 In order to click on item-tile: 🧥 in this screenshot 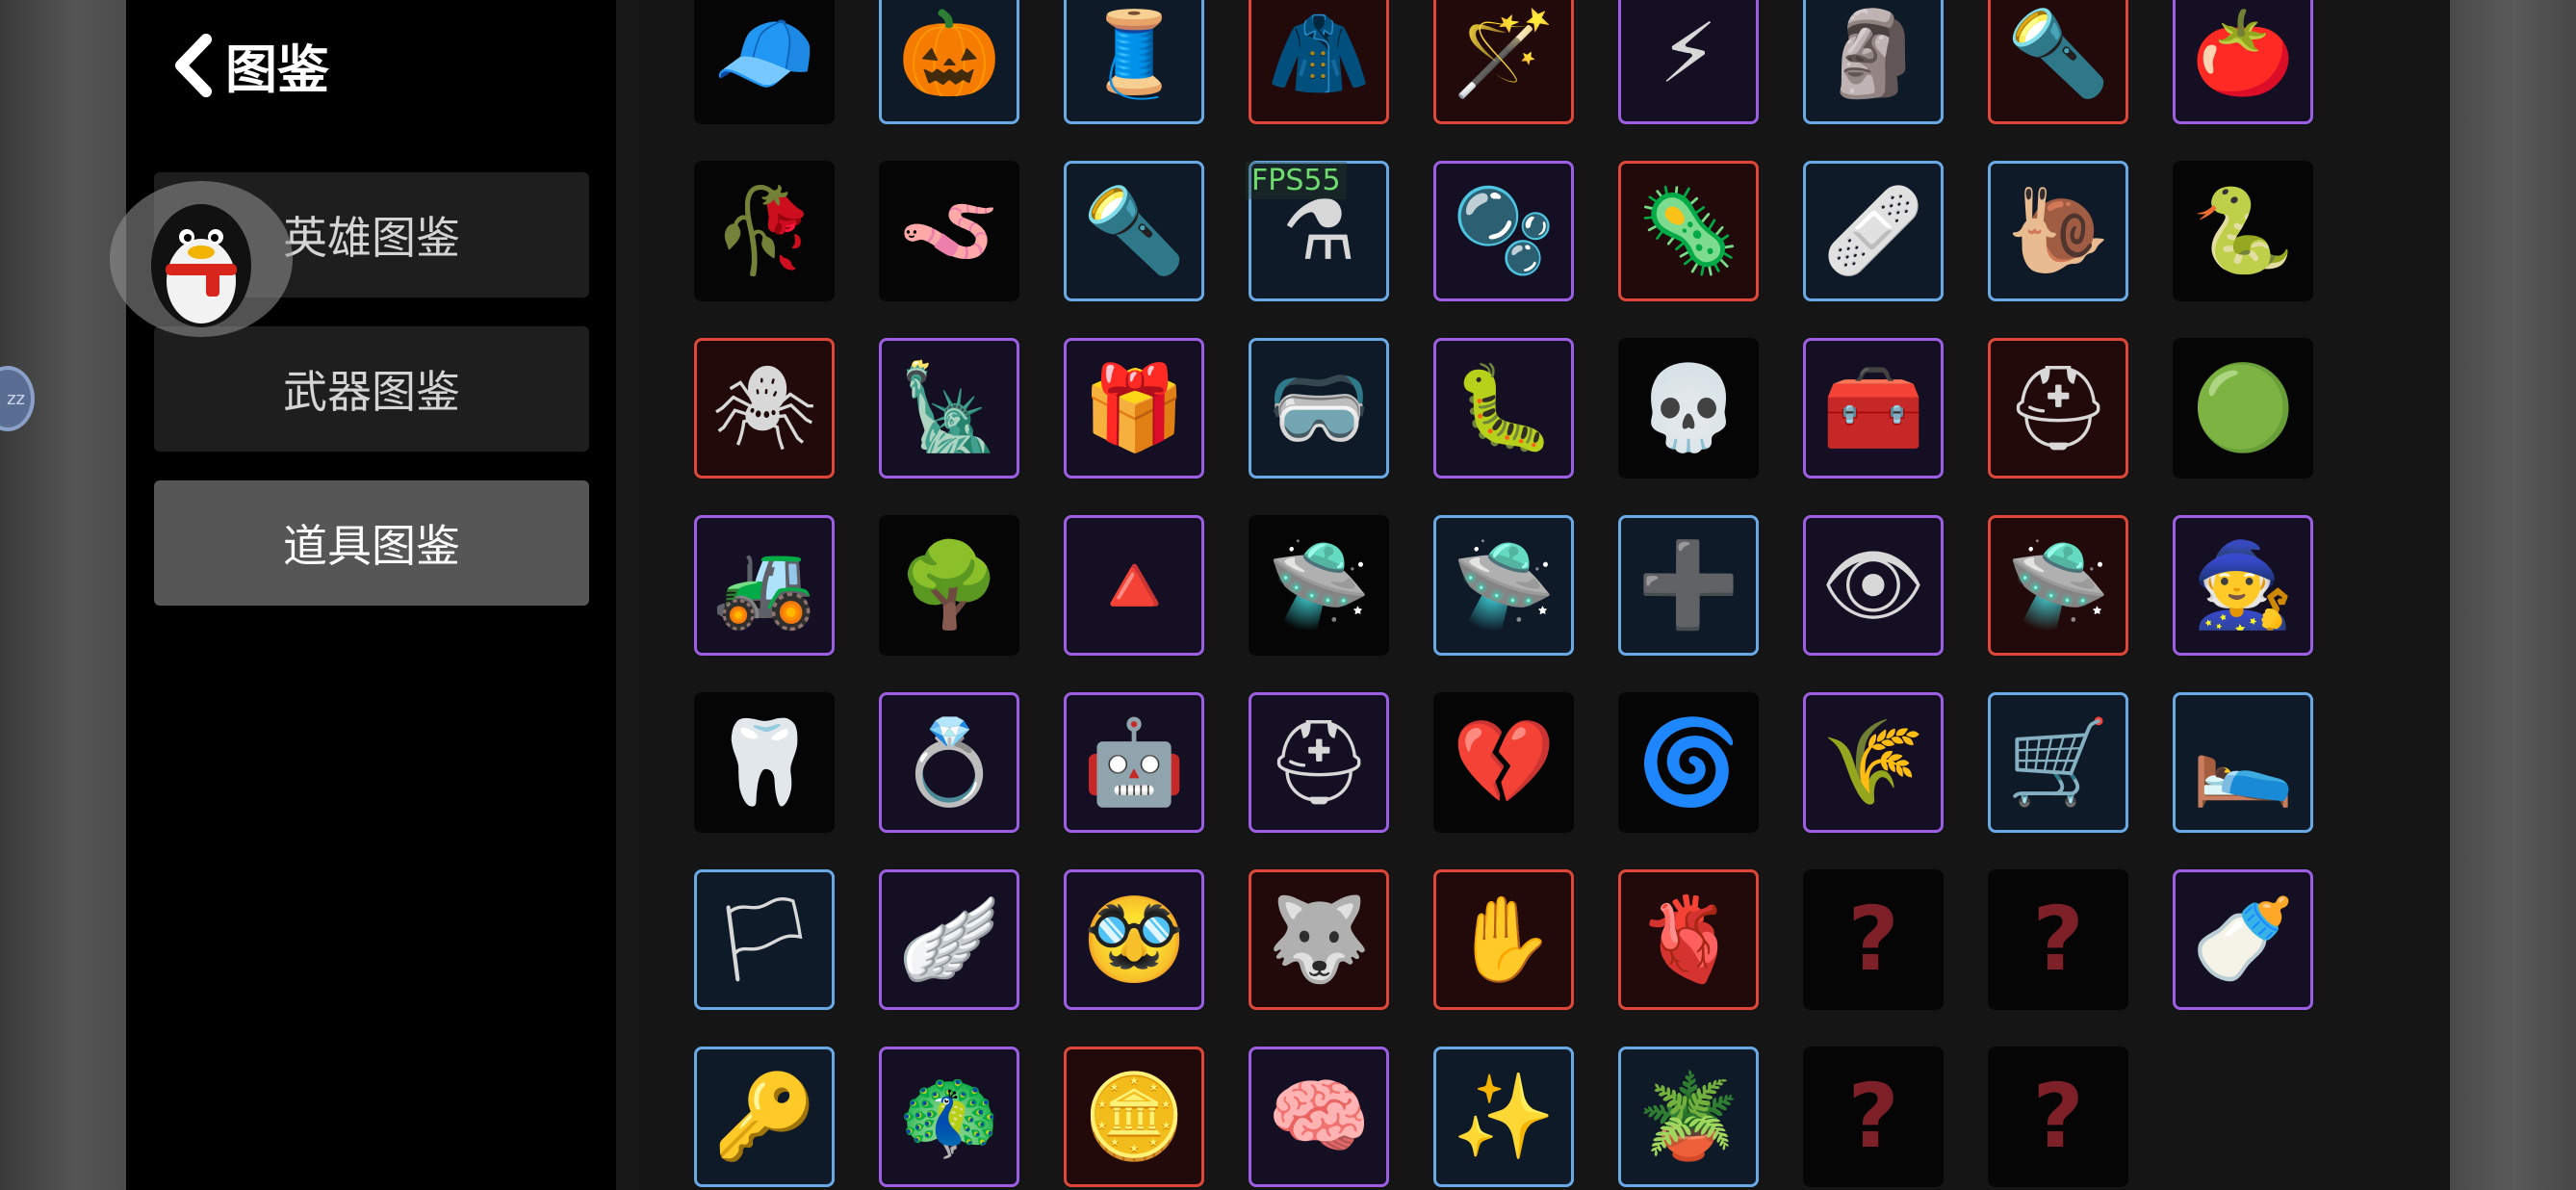, I will do `click(1319, 62)`.